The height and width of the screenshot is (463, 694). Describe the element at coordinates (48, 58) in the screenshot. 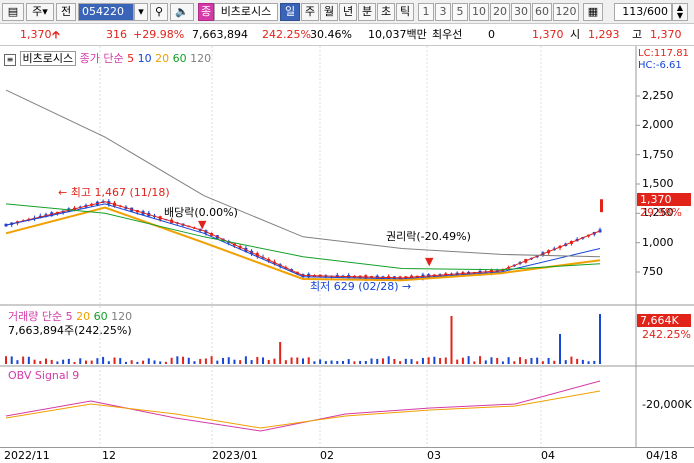

I see `price-panel-stock-name: 비츠로시스` at that location.